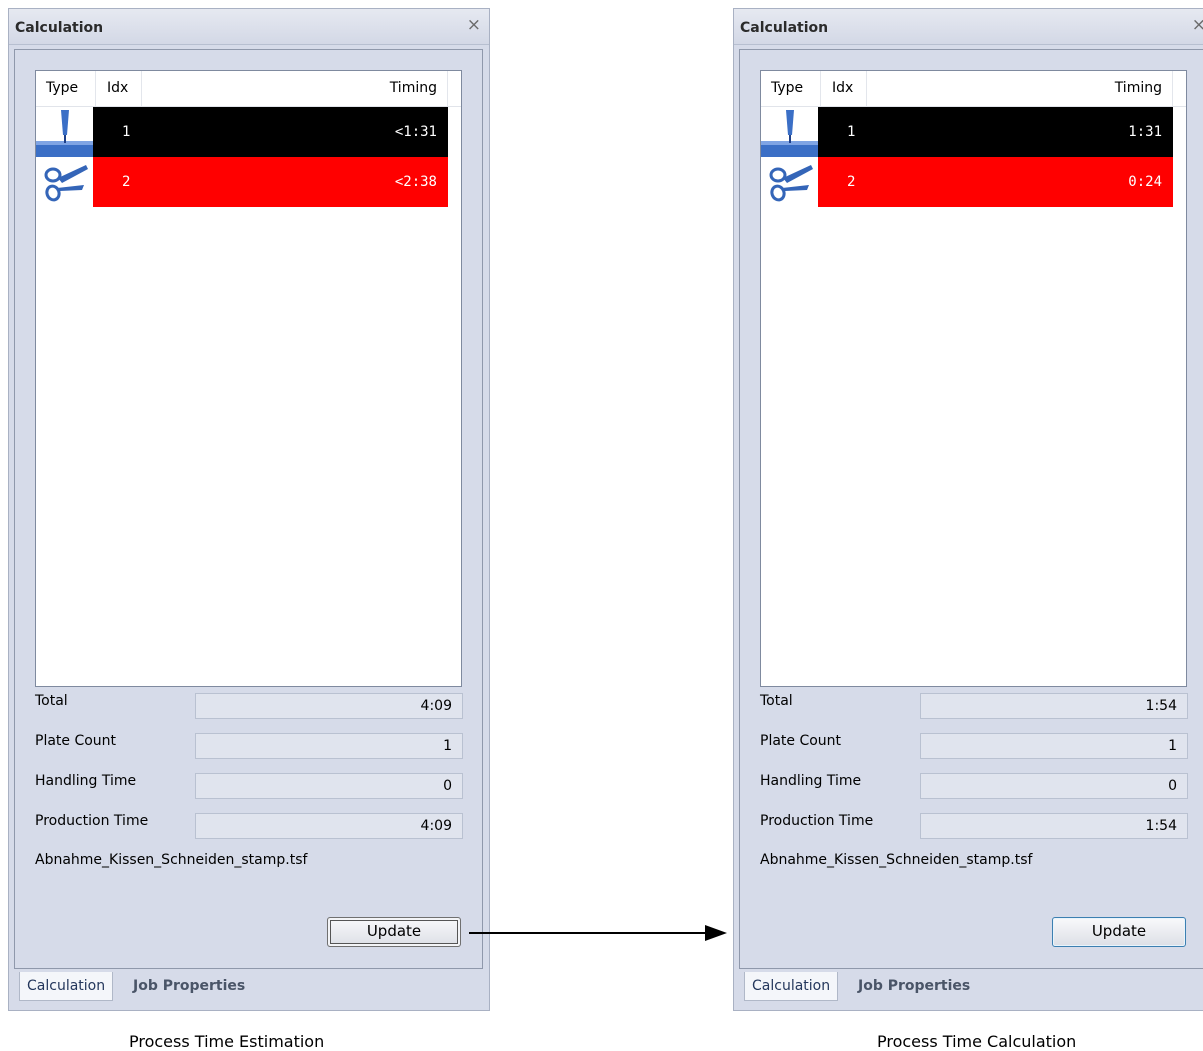 This screenshot has height=1051, width=1203. I want to click on list-row-2: 2 0:24, so click(967, 182).